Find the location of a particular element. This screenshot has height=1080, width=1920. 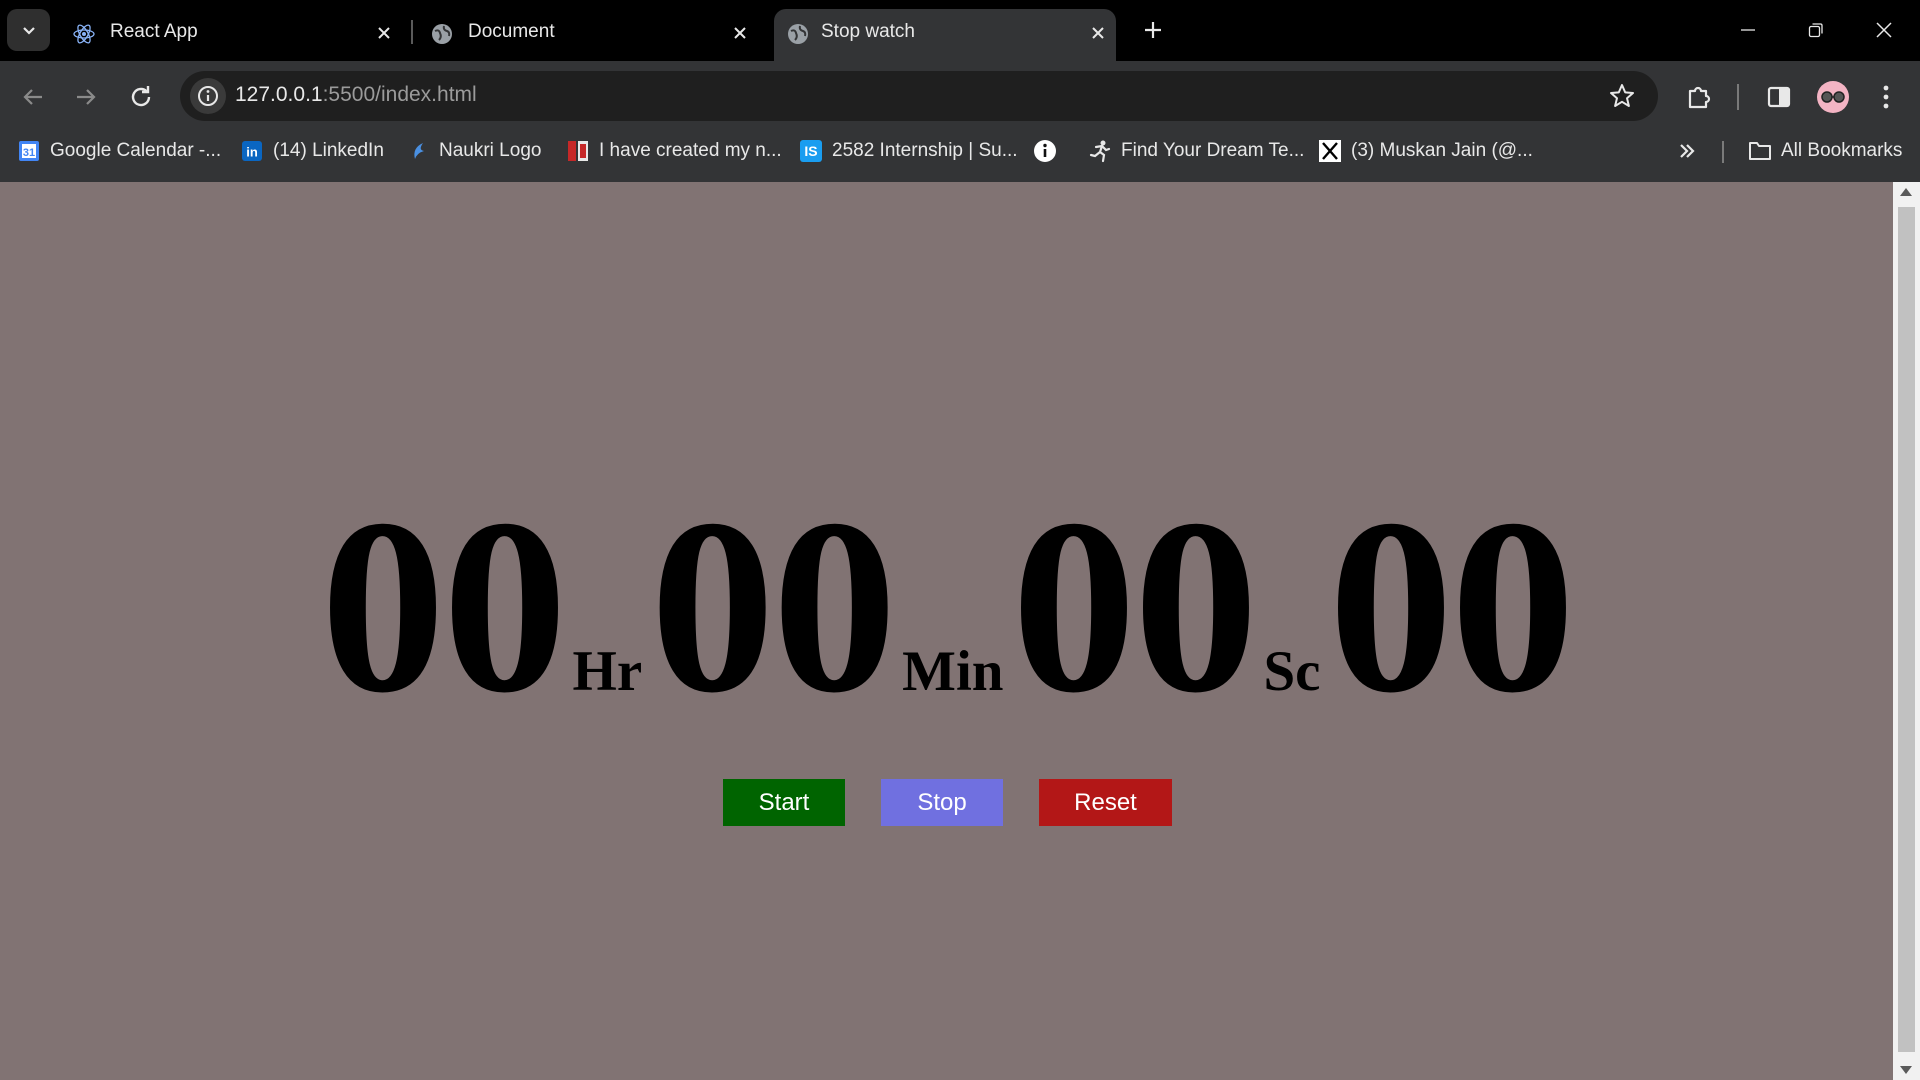

scroll-down-arrow-icon is located at coordinates (1906, 1070).